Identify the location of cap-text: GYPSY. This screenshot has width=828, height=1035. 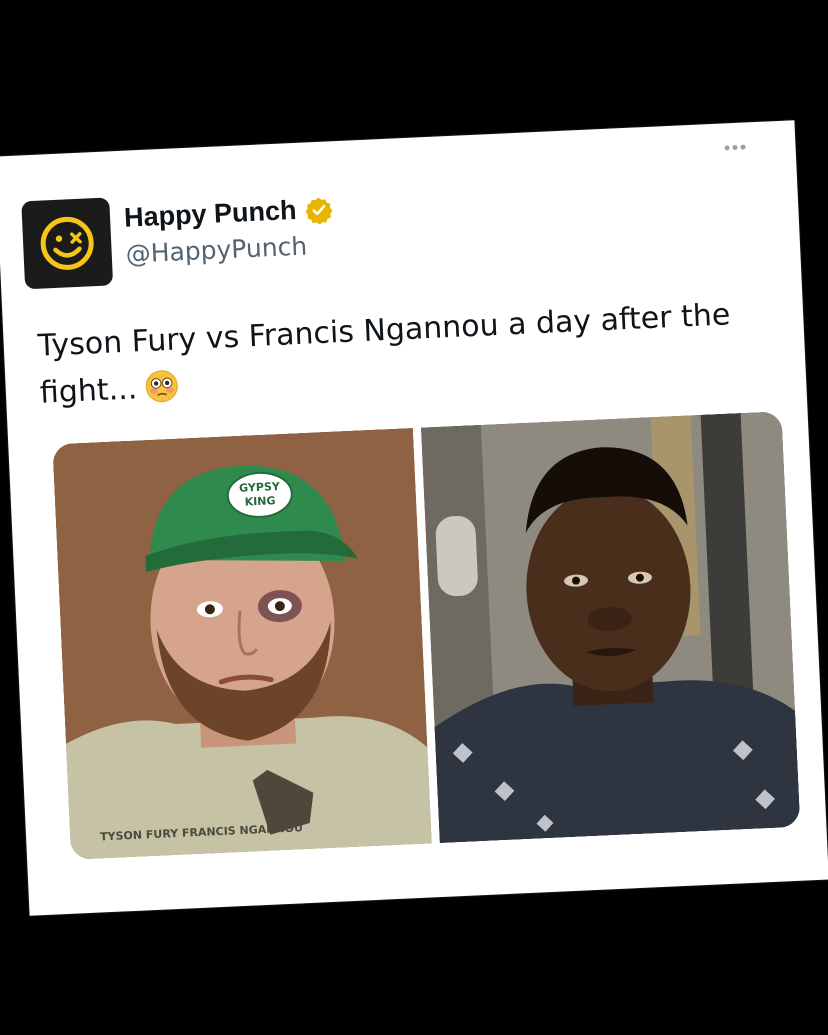
(260, 487).